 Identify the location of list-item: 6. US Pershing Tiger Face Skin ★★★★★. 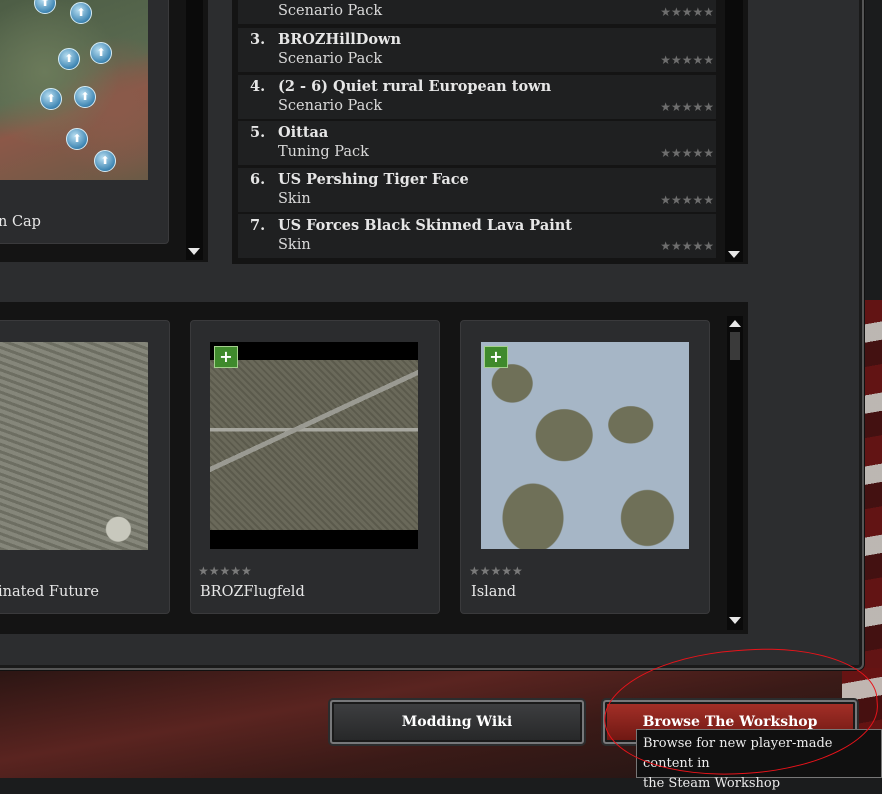
(477, 190).